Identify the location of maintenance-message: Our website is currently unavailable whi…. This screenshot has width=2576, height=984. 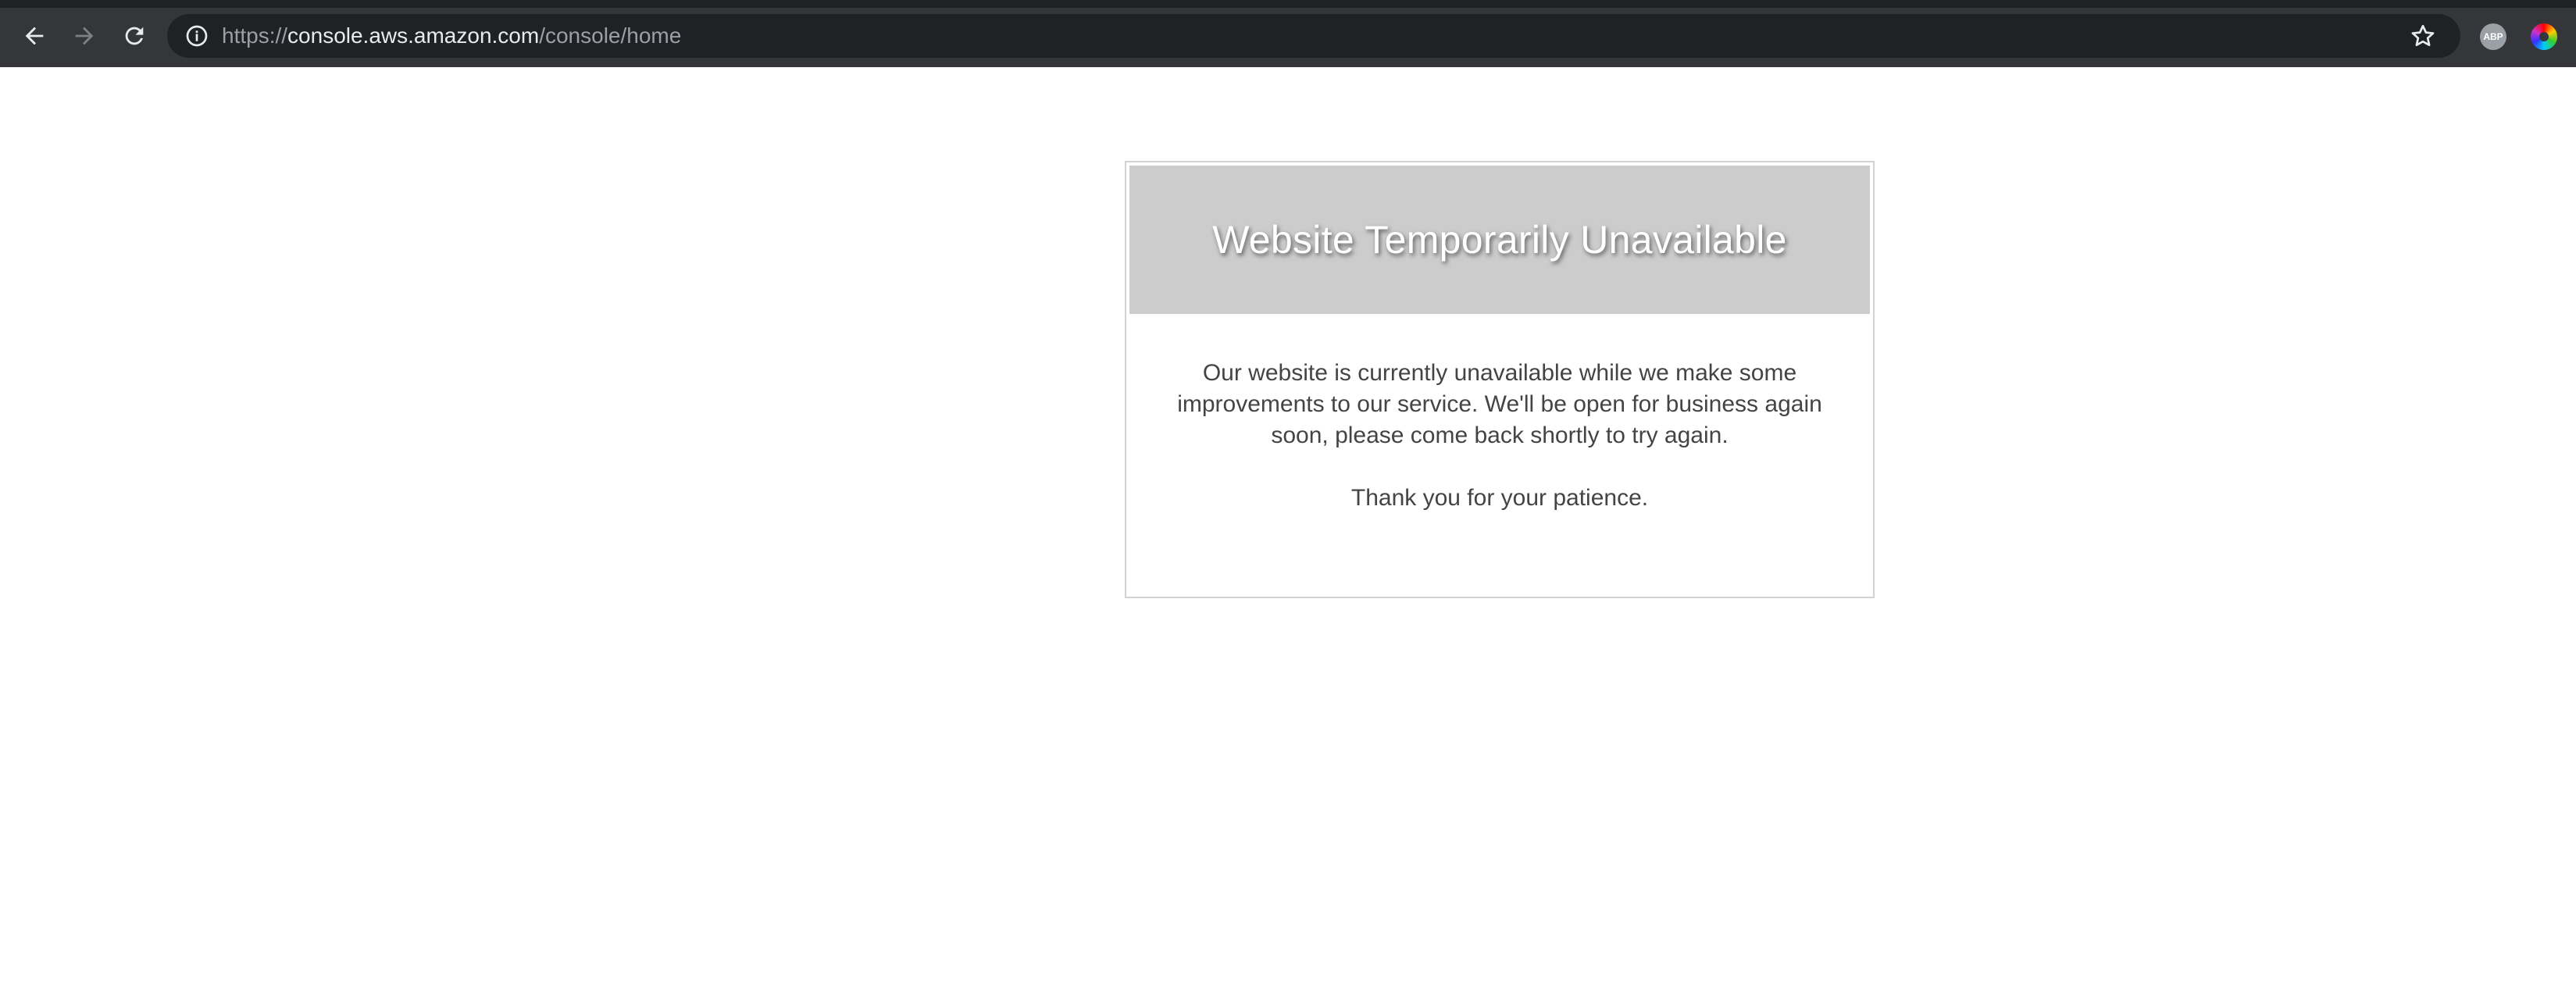
(1499, 404).